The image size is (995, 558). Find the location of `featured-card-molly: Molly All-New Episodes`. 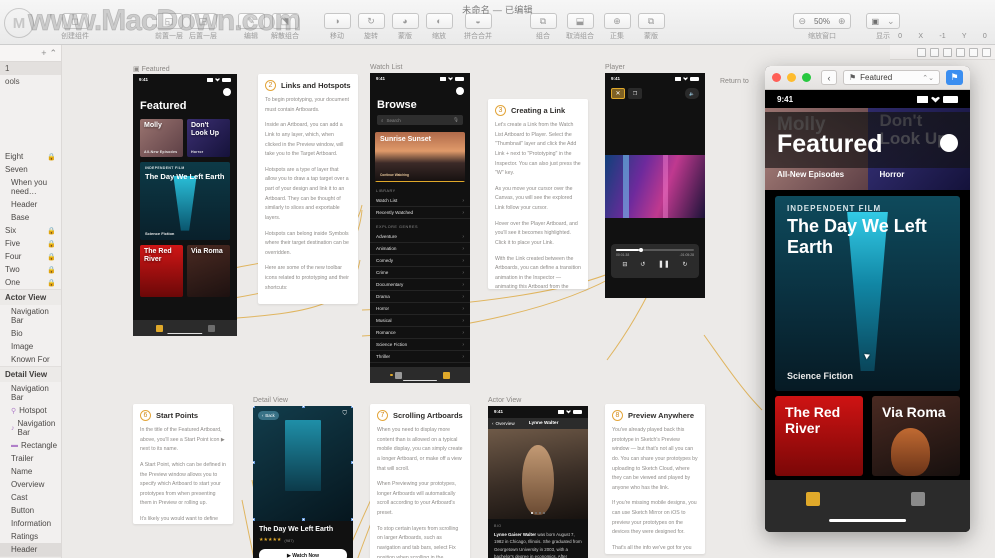

featured-card-molly: Molly All-New Episodes is located at coordinates (161, 138).